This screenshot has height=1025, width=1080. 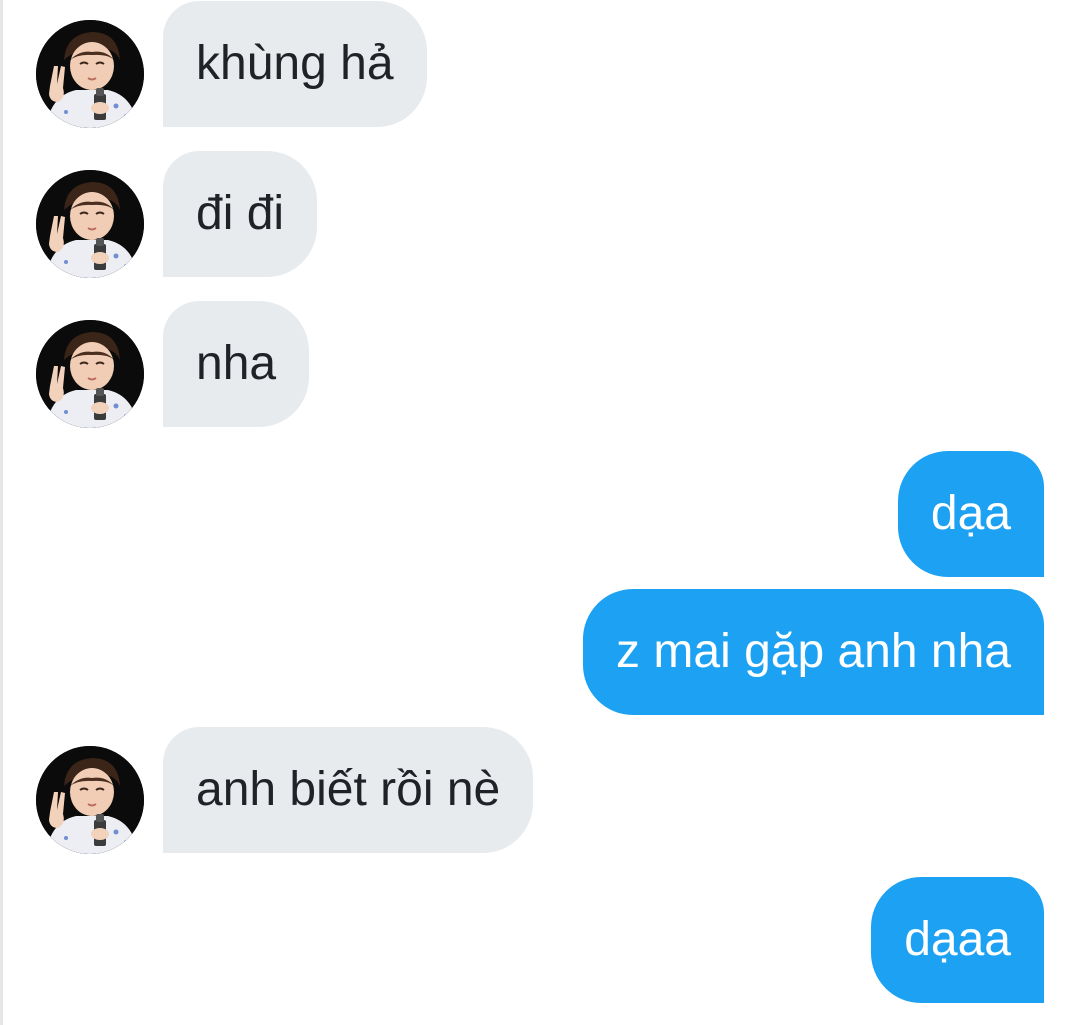 I want to click on message-bubble-outgoing: z mai gặp anh nha, so click(x=813, y=652).